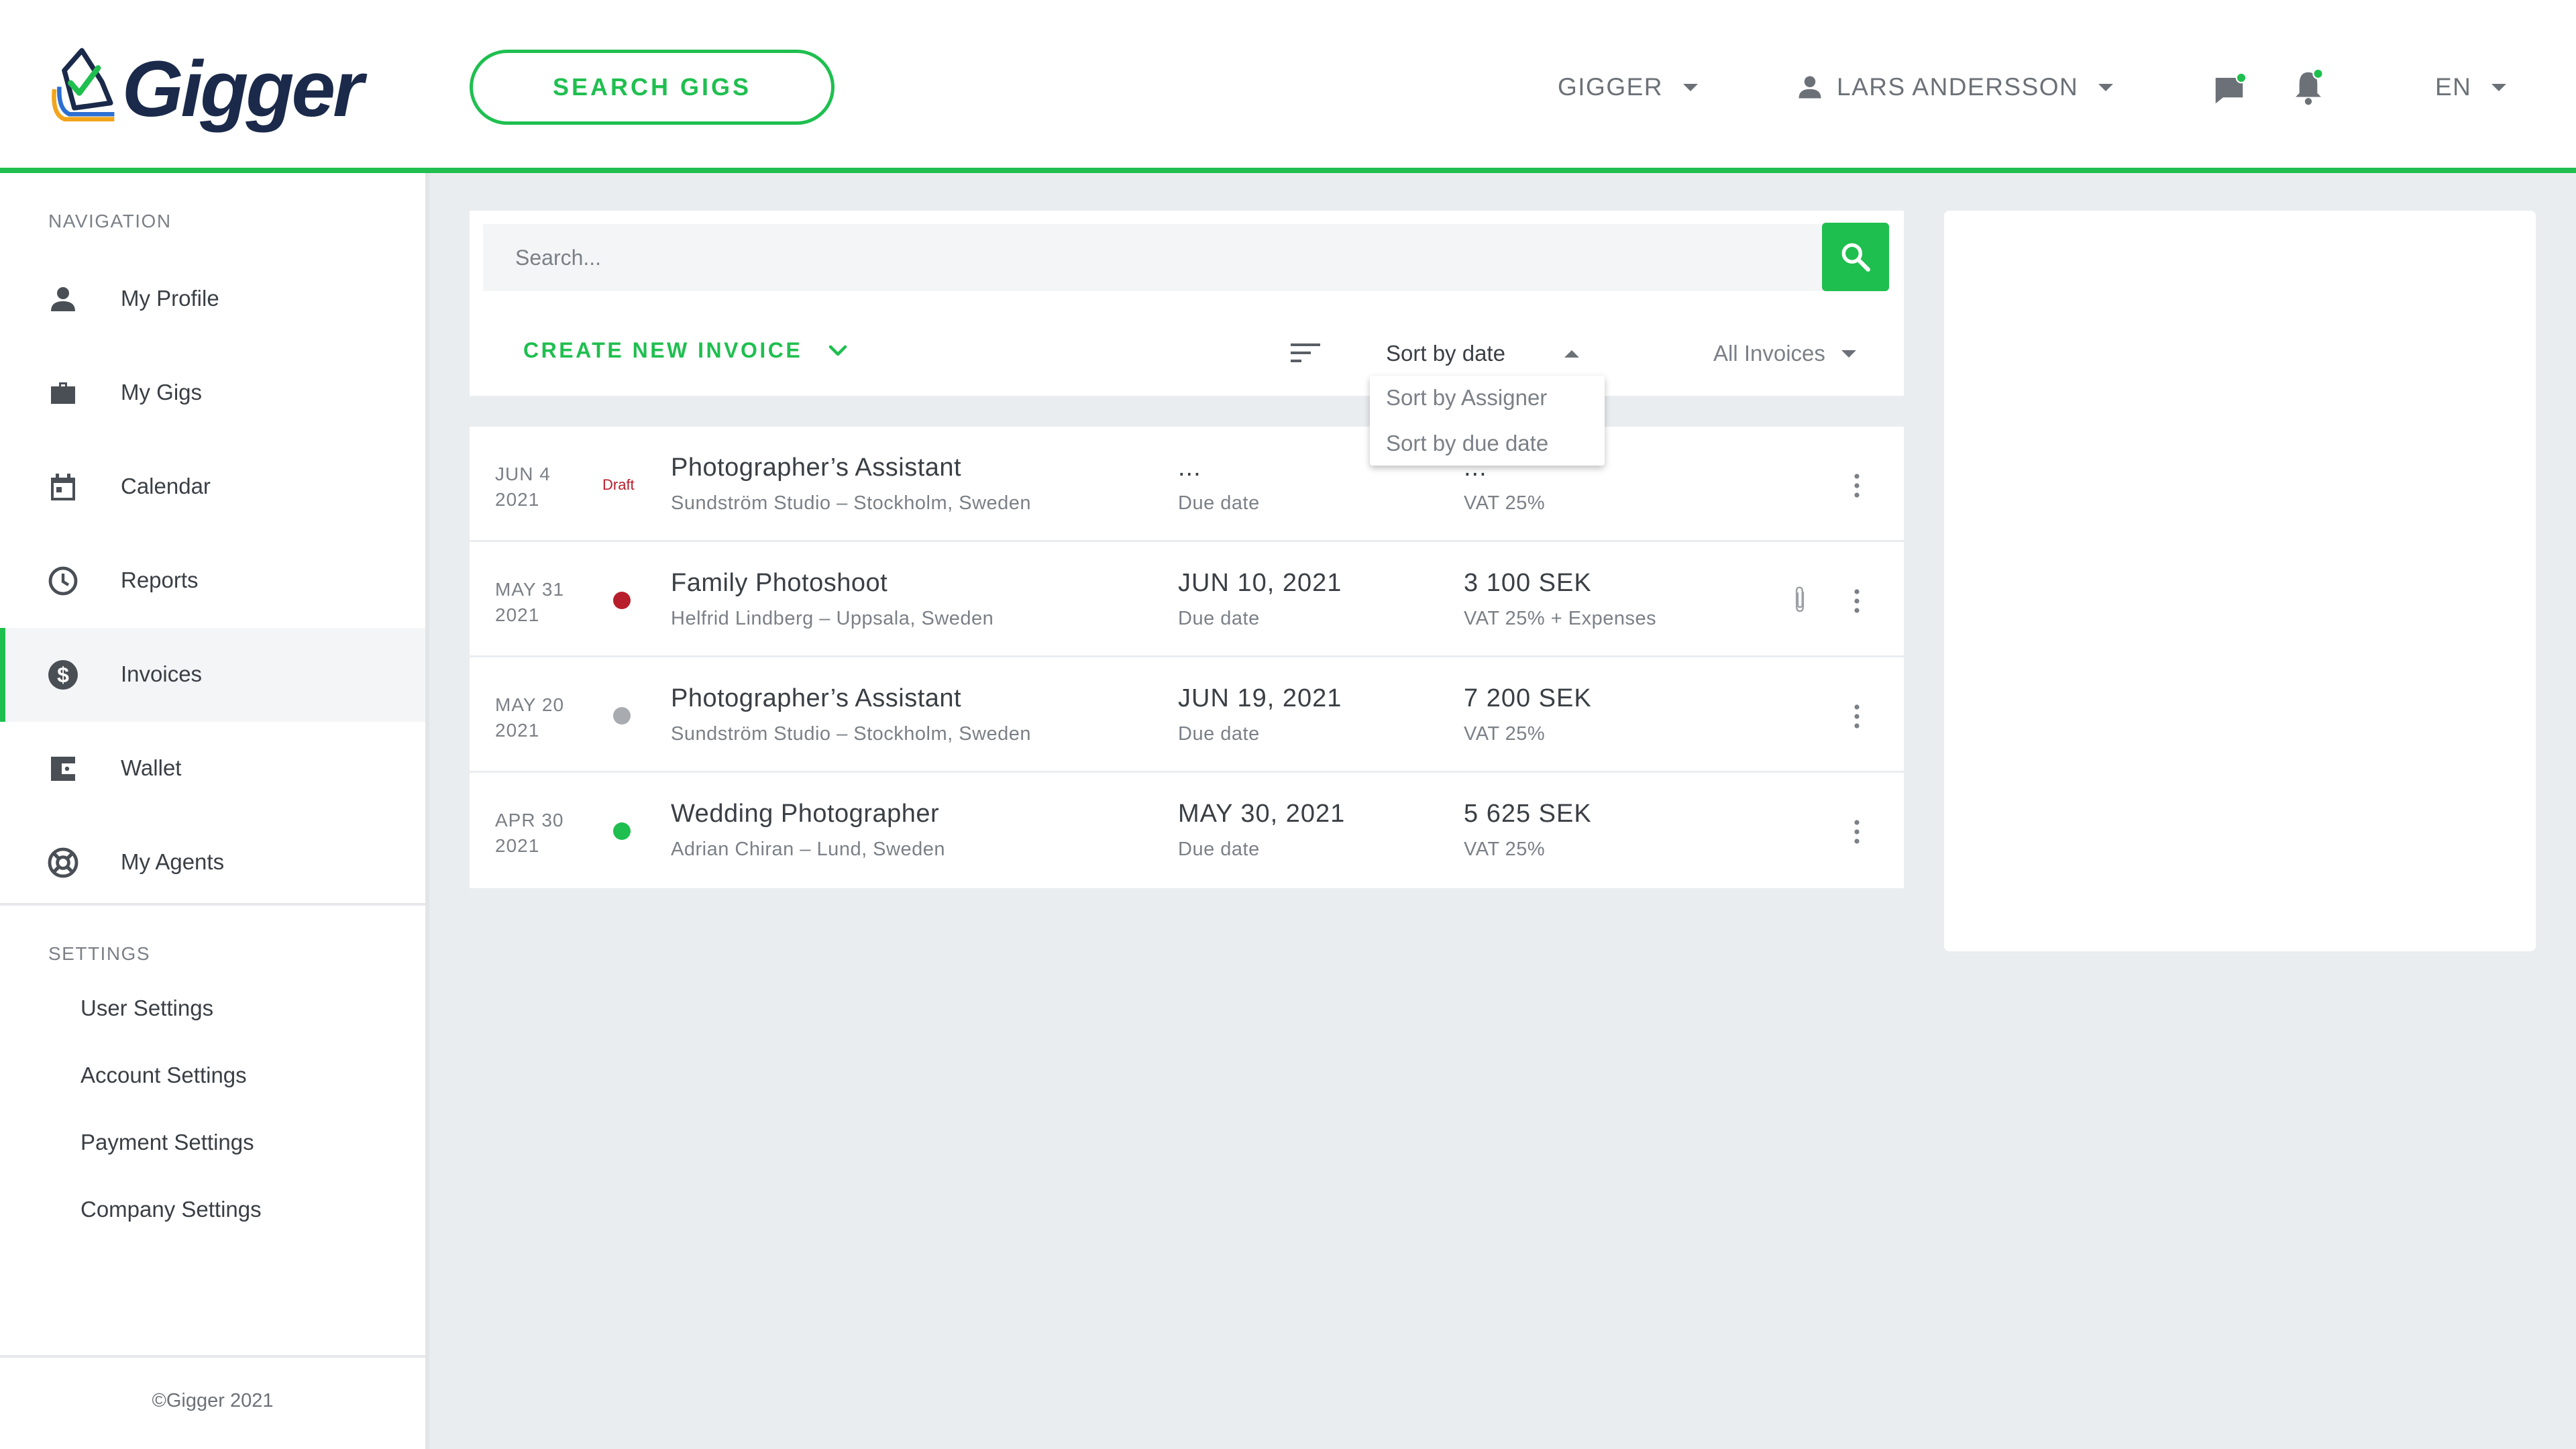 This screenshot has height=1449, width=2576. Describe the element at coordinates (212, 581) in the screenshot. I see `sidebar-item-reports: Reports` at that location.